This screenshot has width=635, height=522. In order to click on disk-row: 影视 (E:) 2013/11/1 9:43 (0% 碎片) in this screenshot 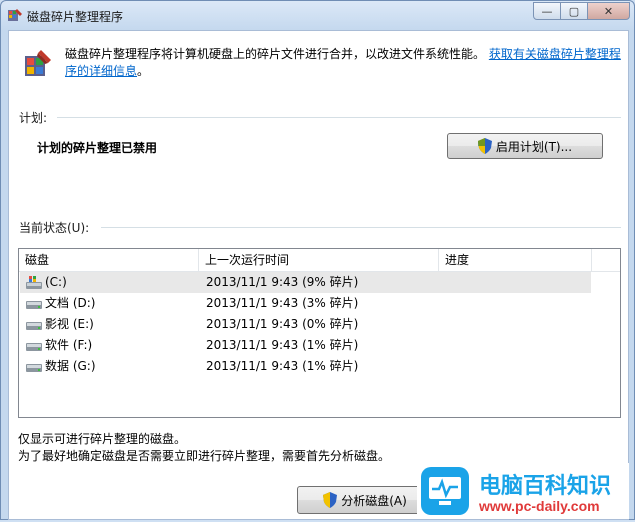, I will do `click(305, 324)`.